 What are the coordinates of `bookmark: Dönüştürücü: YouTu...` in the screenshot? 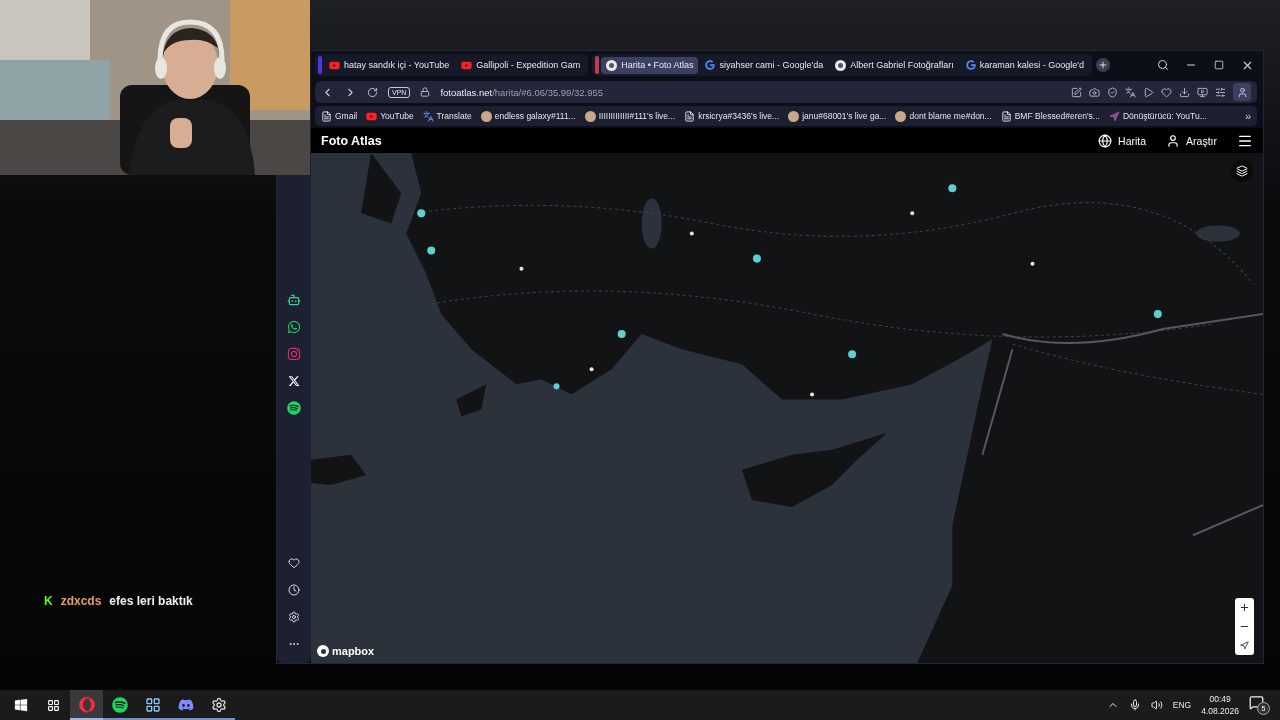 It's located at (1157, 116).